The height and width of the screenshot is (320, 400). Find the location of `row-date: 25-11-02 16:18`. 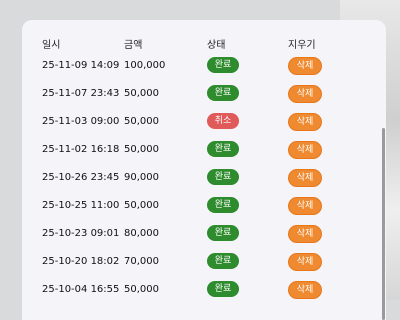

row-date: 25-11-02 16:18 is located at coordinates (81, 149).